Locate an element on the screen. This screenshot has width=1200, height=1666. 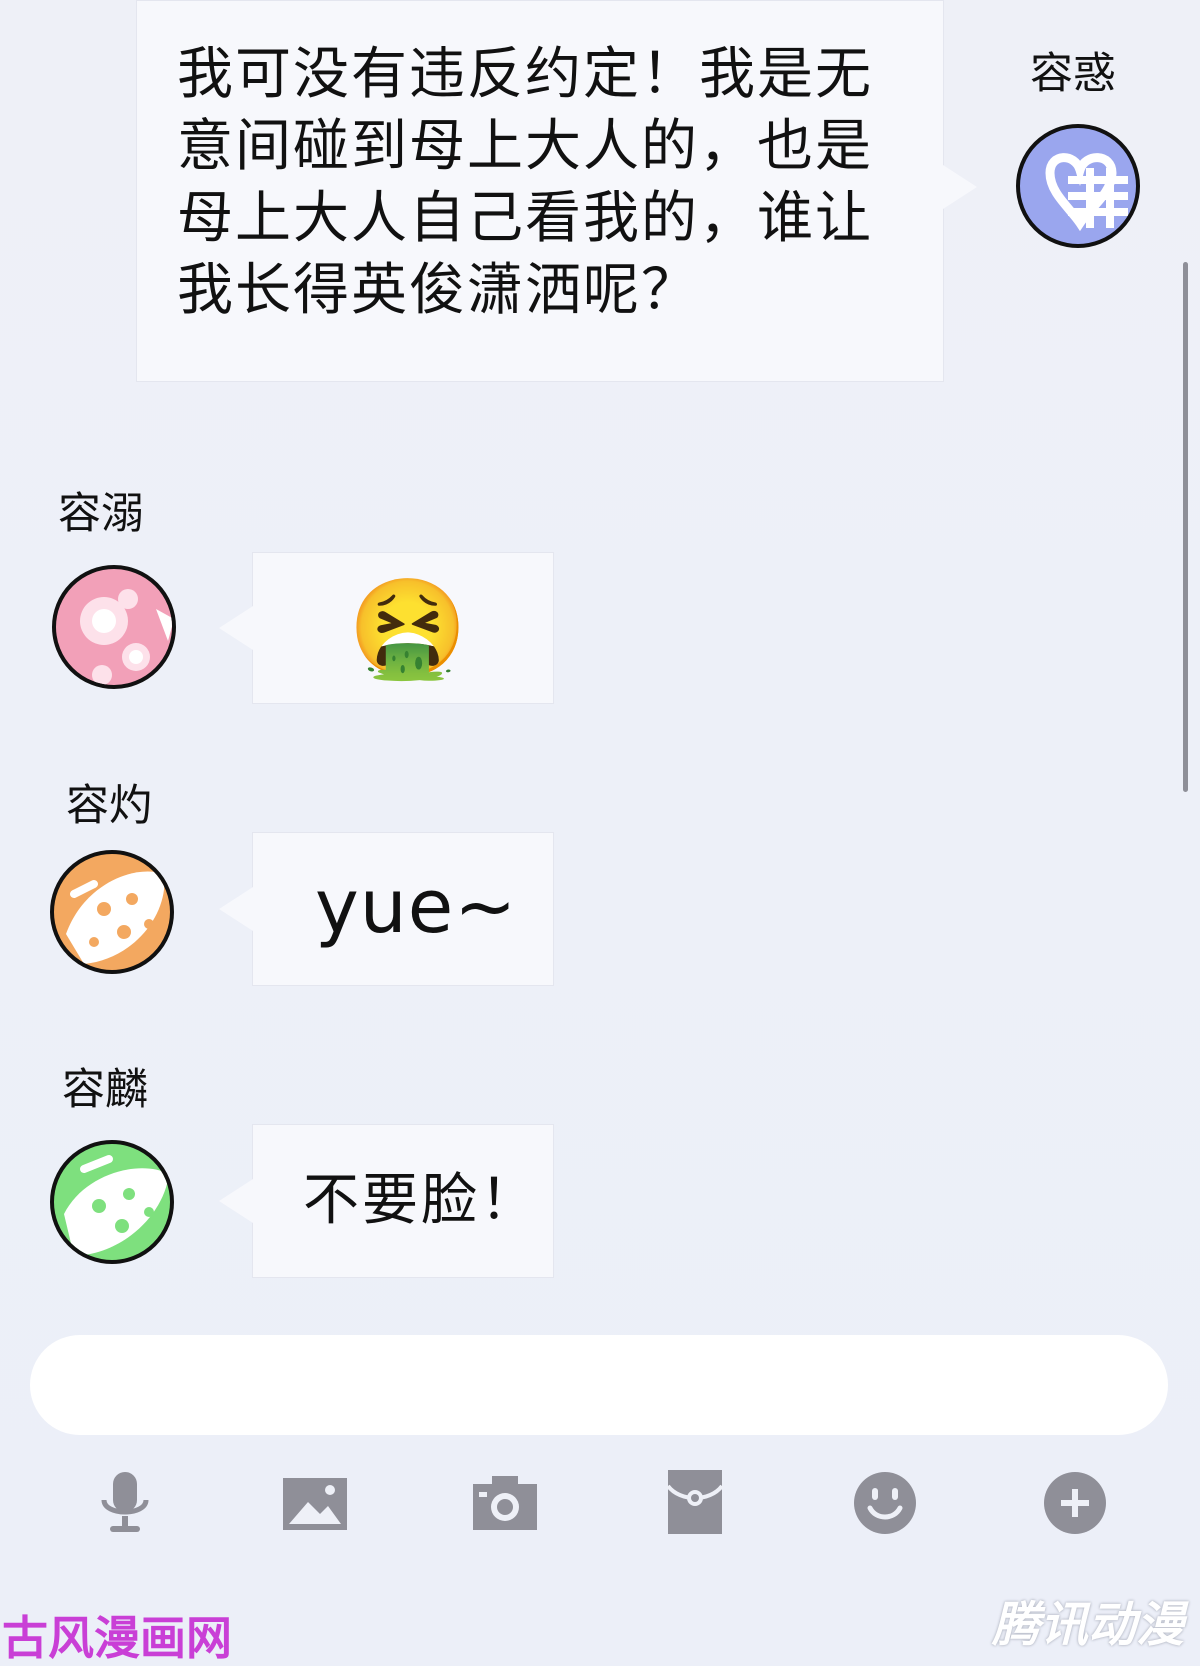
avatar-rong-ni is located at coordinates (114, 627).